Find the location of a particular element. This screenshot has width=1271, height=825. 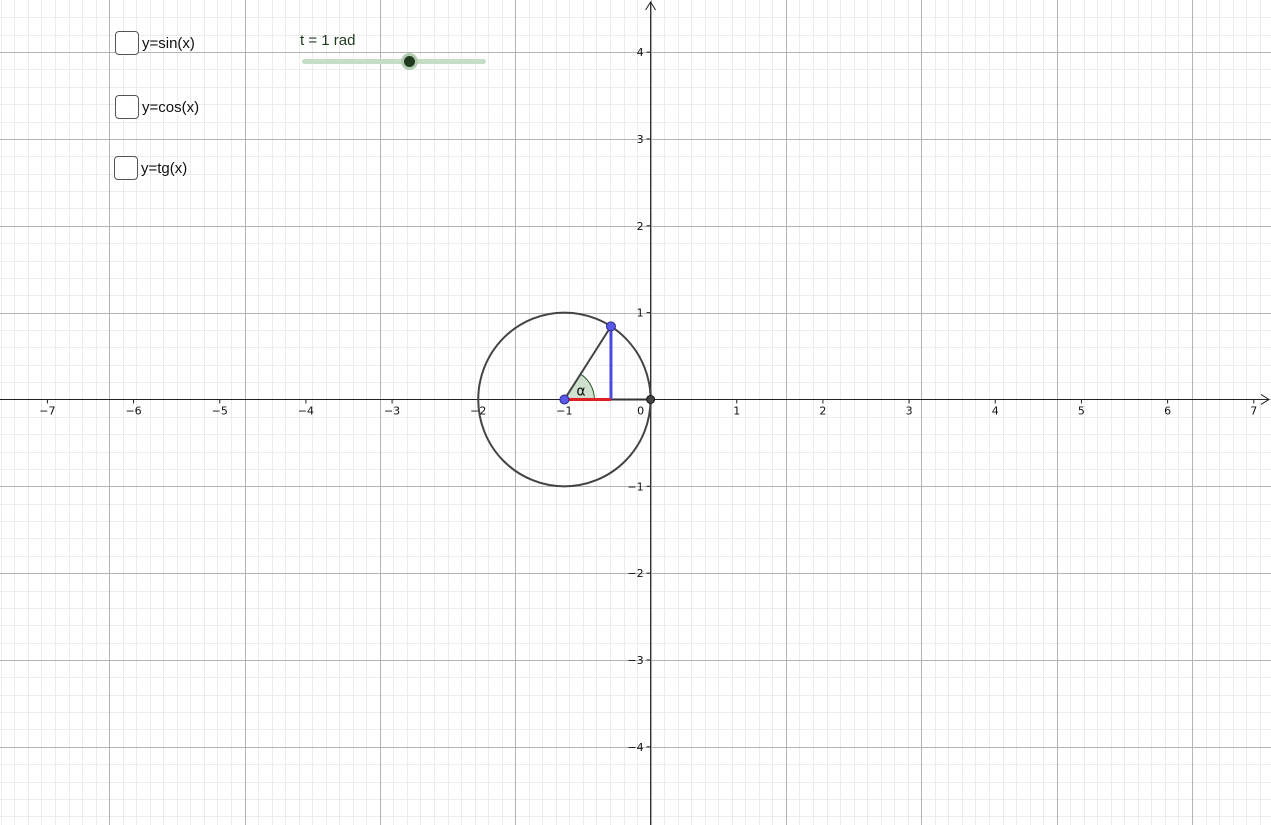

x-tick-label: 1 is located at coordinates (736, 410).